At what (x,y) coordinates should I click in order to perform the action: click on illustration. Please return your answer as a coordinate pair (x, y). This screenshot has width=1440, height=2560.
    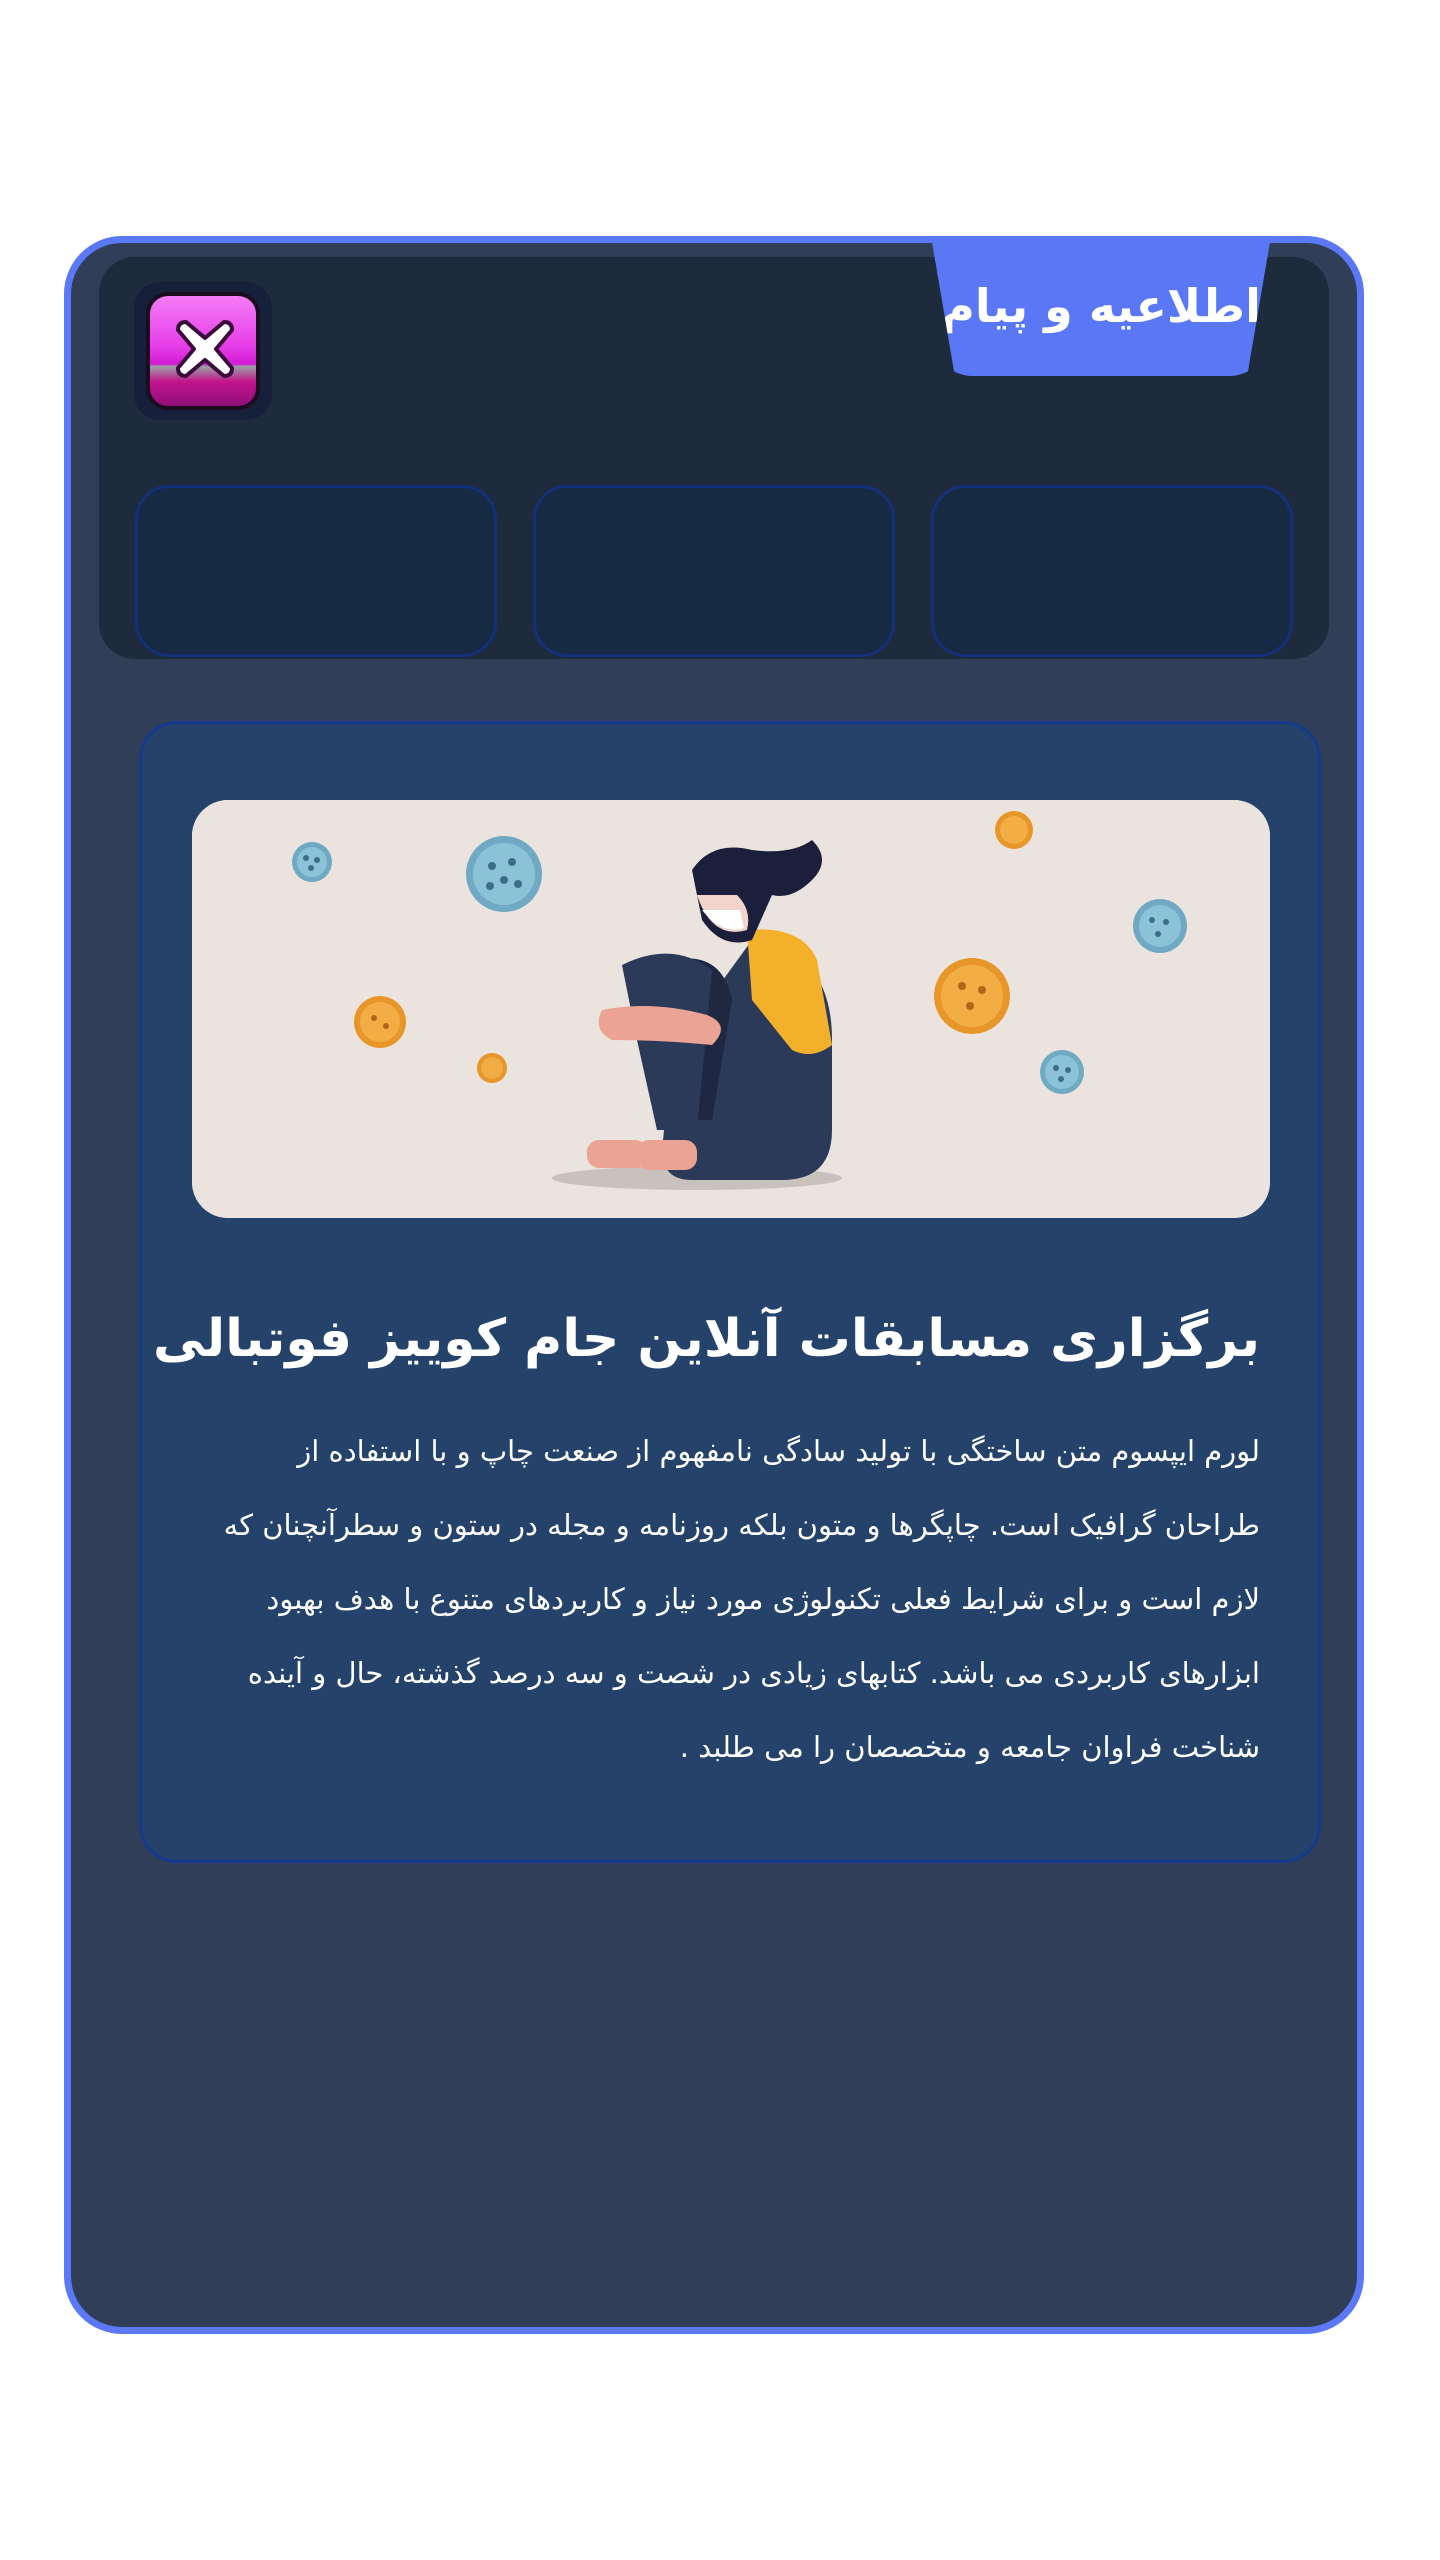
    Looking at the image, I should click on (731, 1009).